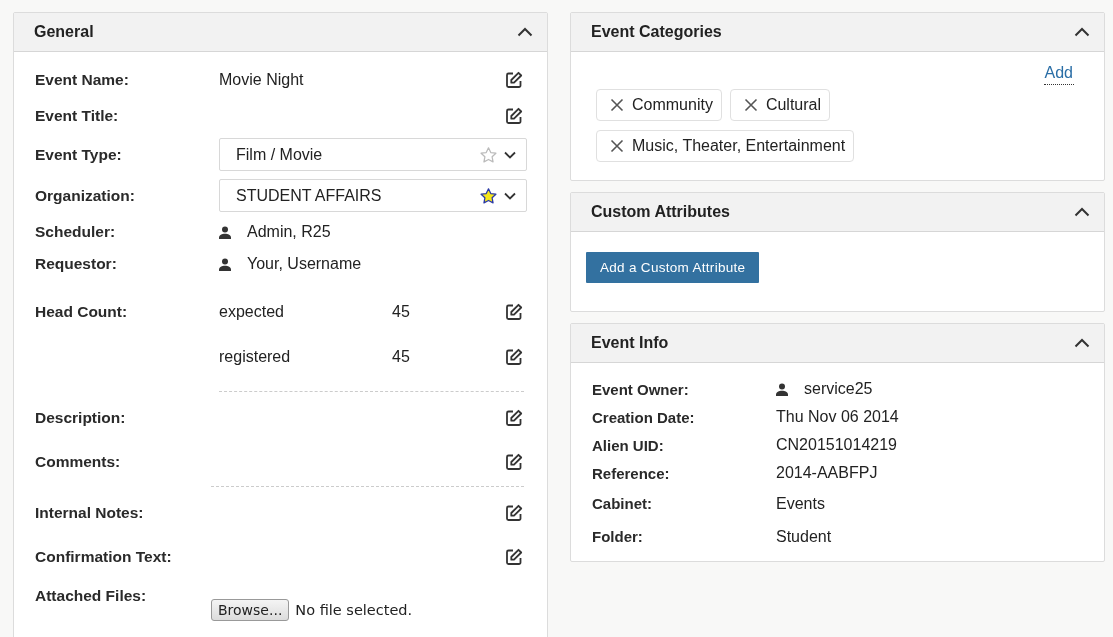 The width and height of the screenshot is (1113, 637). What do you see at coordinates (280, 32) in the screenshot?
I see `panel-header: General` at bounding box center [280, 32].